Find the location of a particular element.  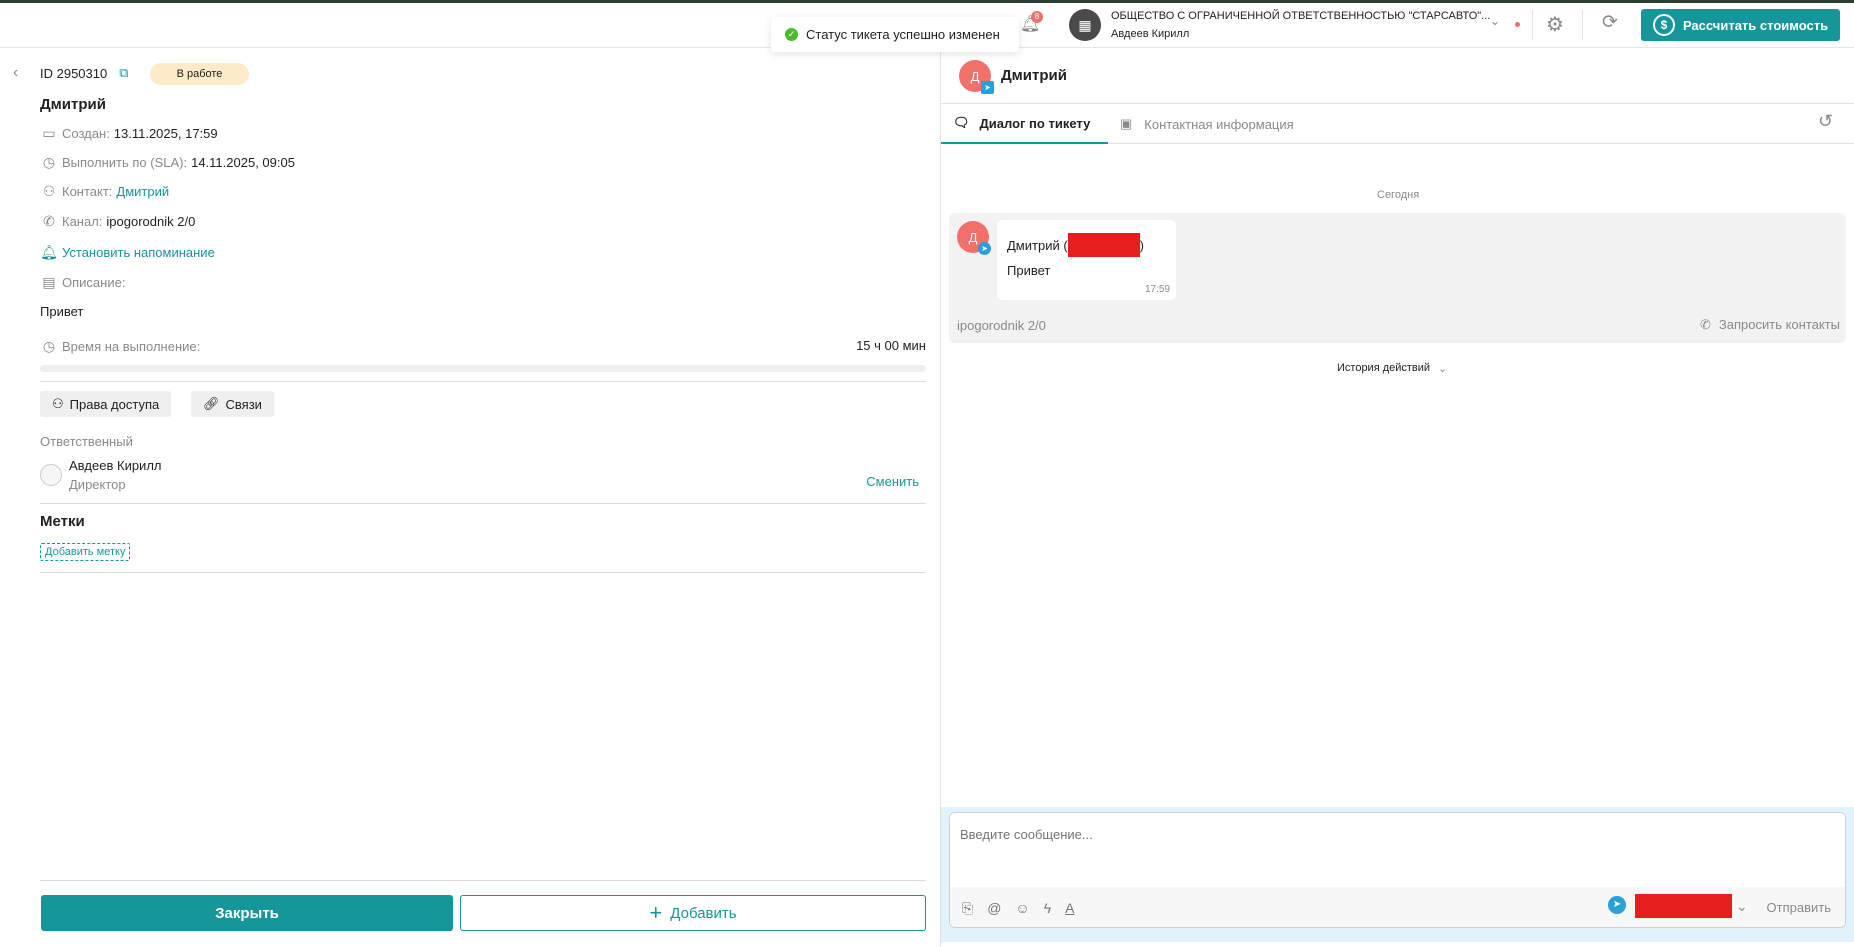

message-channel: ipogorodnik 2/0 is located at coordinates (1001, 325).